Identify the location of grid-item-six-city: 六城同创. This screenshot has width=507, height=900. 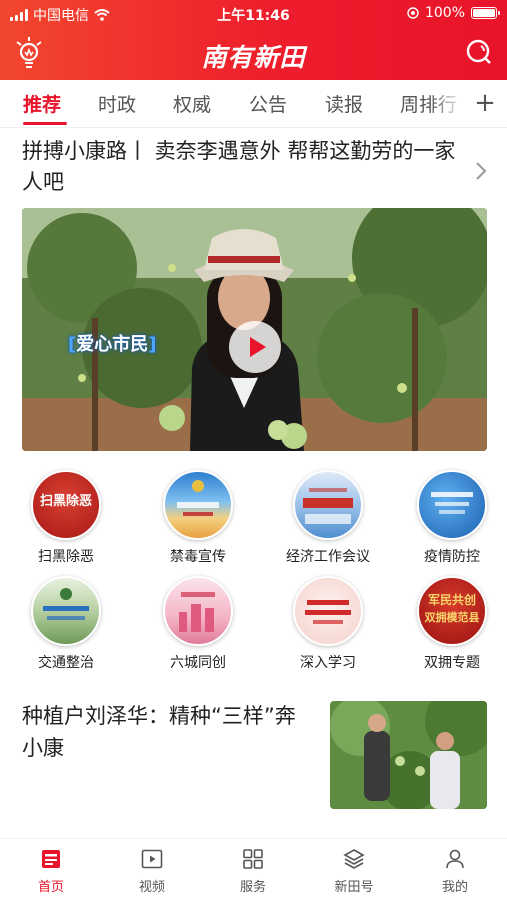
(198, 626).